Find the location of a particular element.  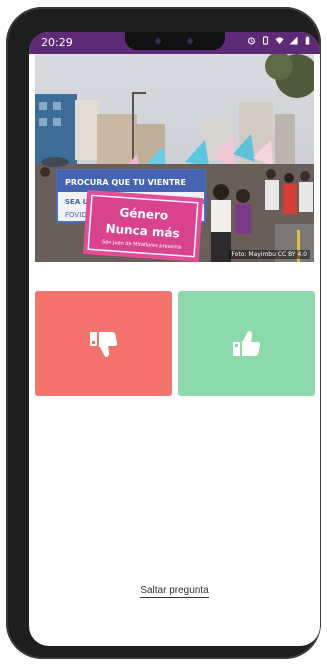

status-icons is located at coordinates (279, 40).